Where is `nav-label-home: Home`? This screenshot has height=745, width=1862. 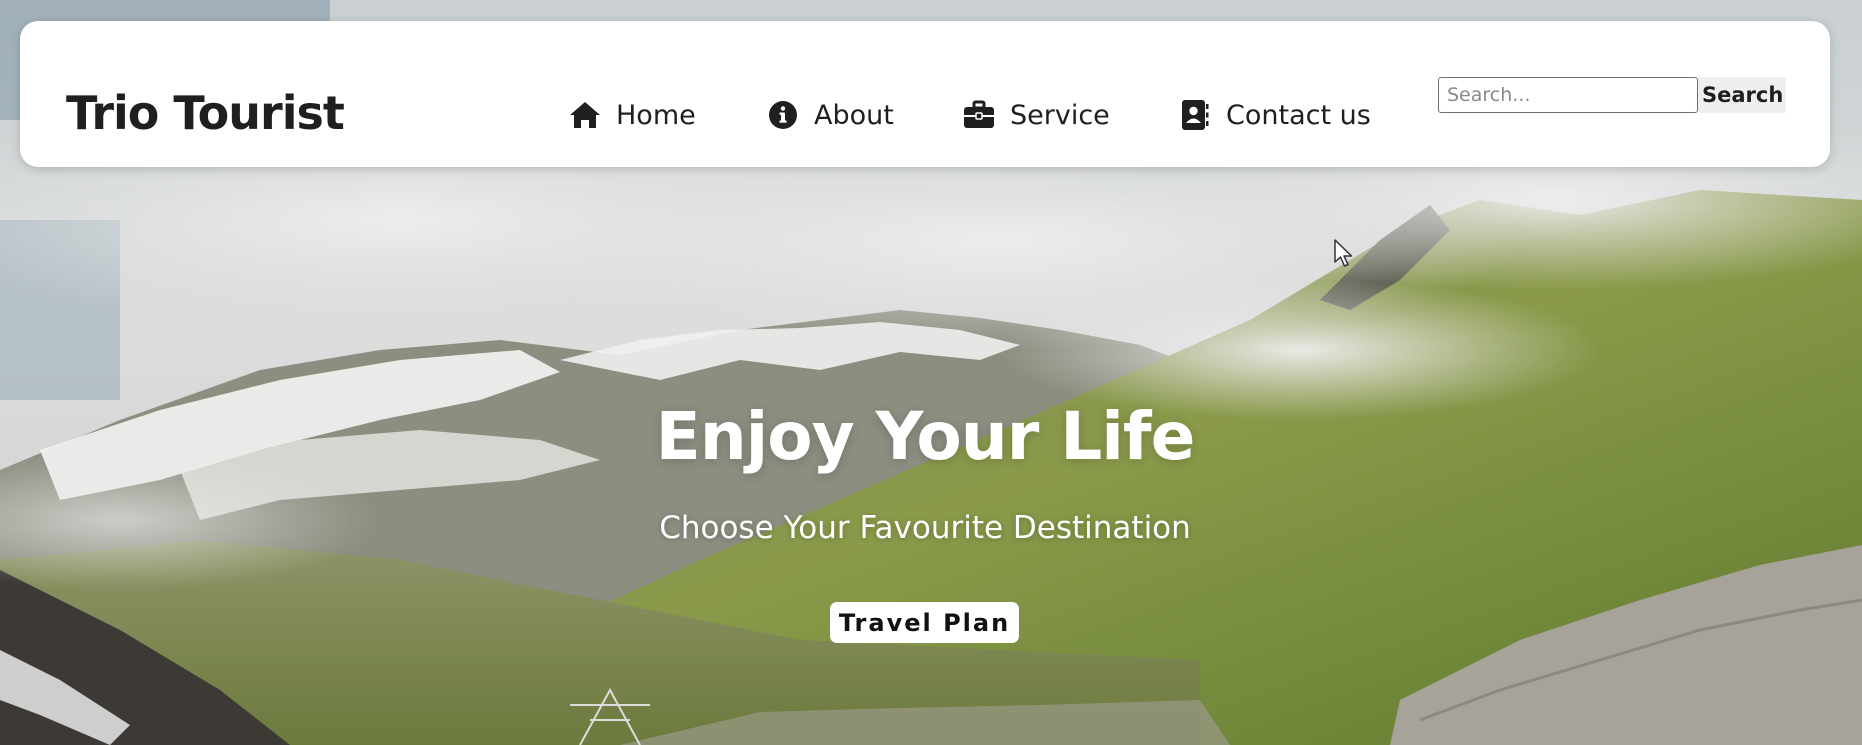
nav-label-home: Home is located at coordinates (656, 115).